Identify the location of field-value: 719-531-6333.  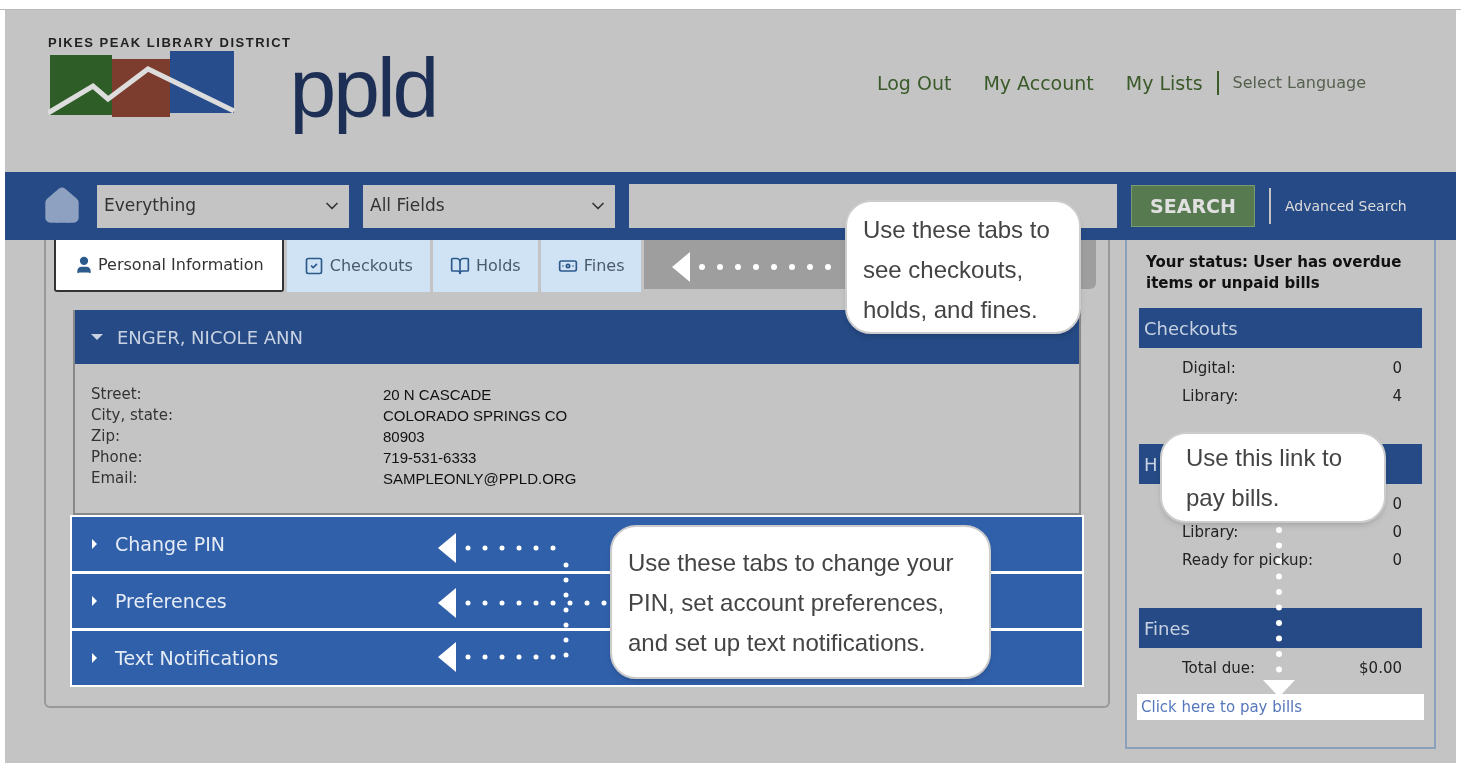
(430, 458).